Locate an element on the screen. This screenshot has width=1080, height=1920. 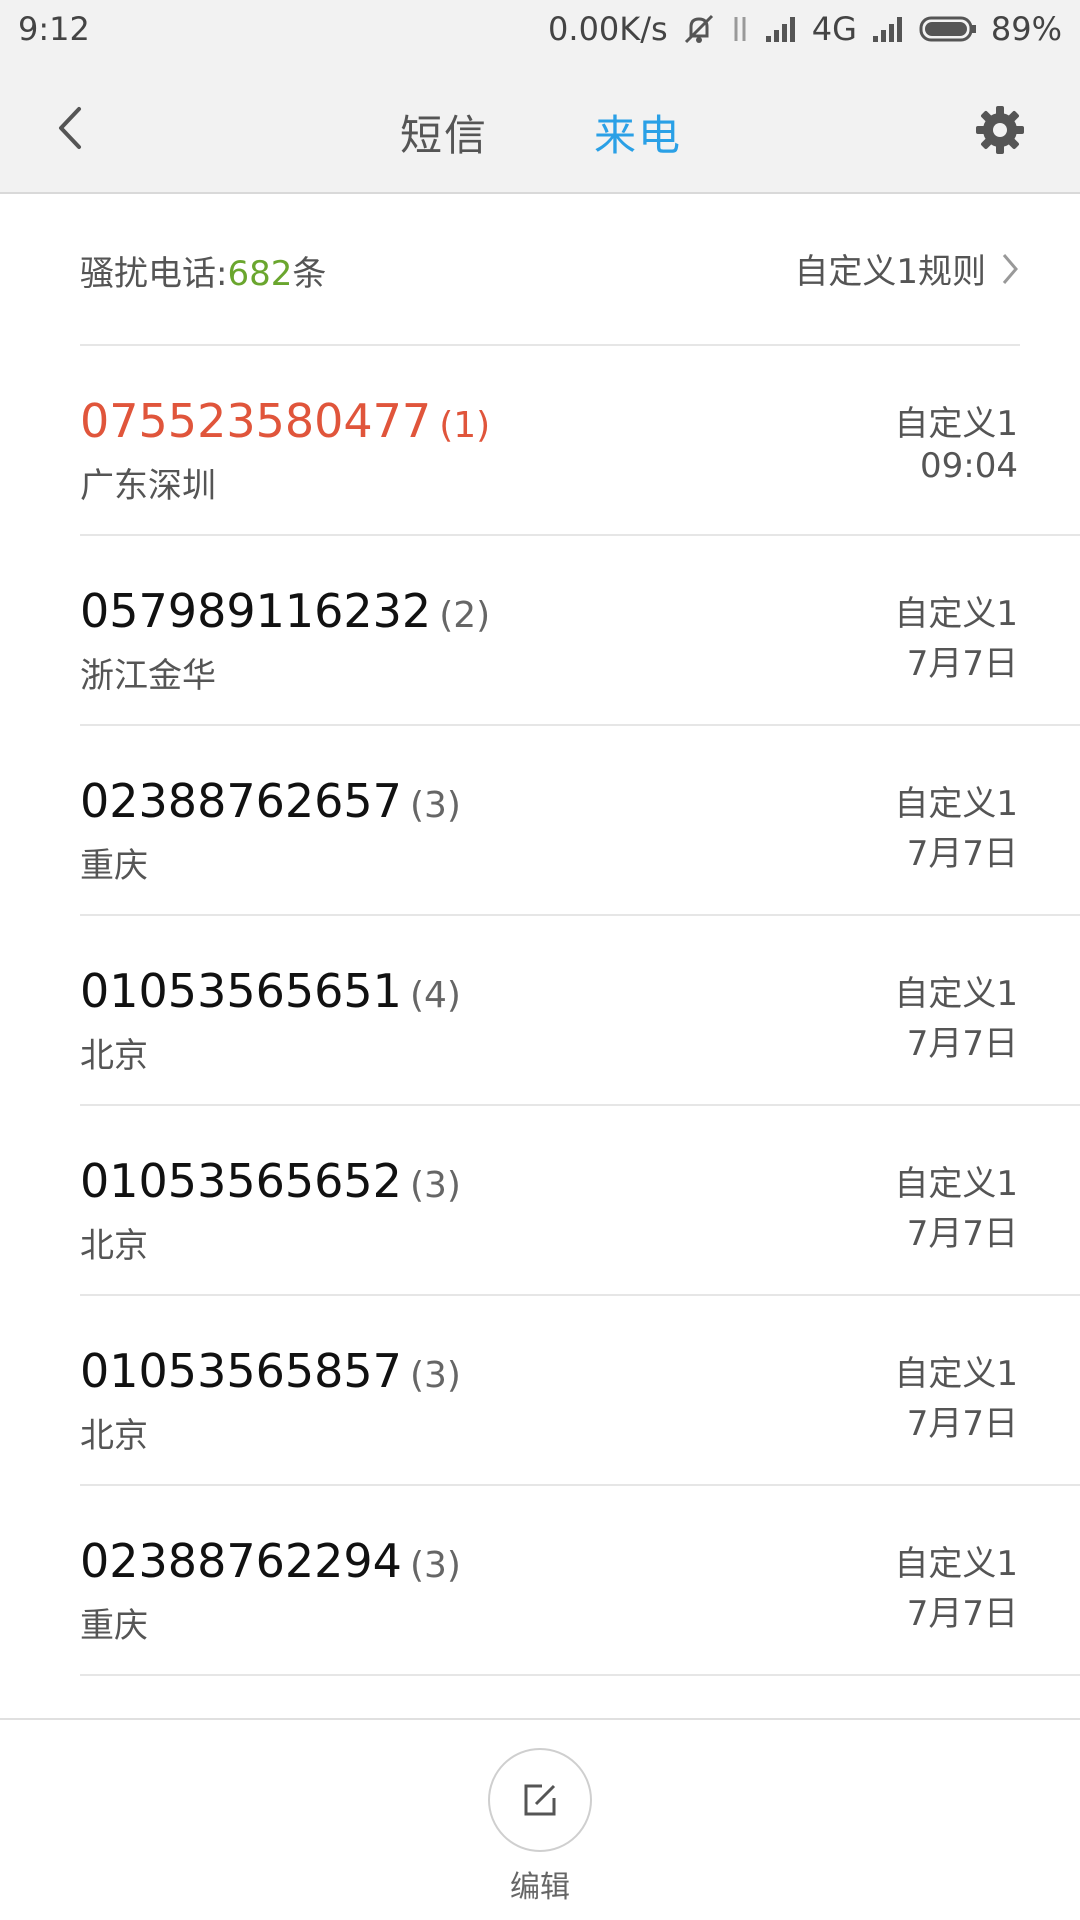
call-item: 057989116232 (2) 浙江金华 自定义1 7月7日 is located at coordinates (580, 631).